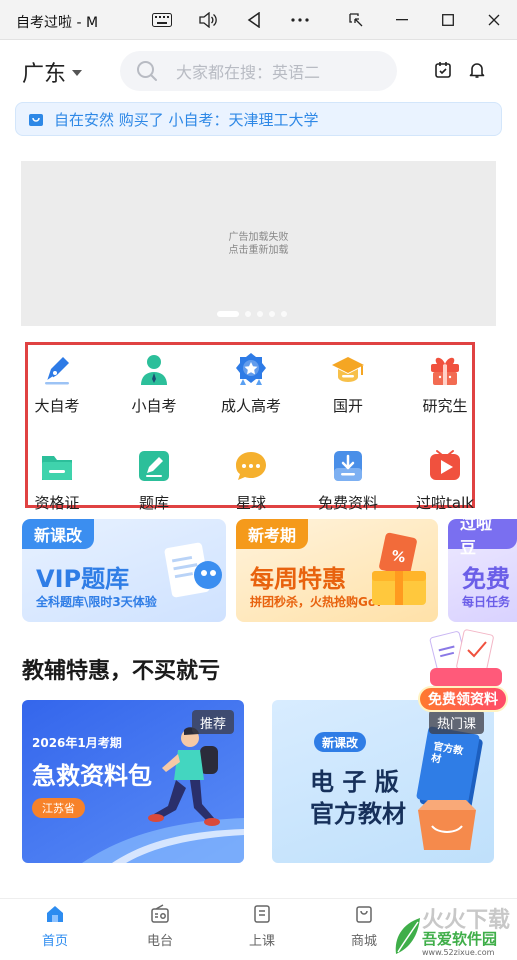 This screenshot has height=960, width=517. I want to click on shopping-bag-icon, so click(36, 120).